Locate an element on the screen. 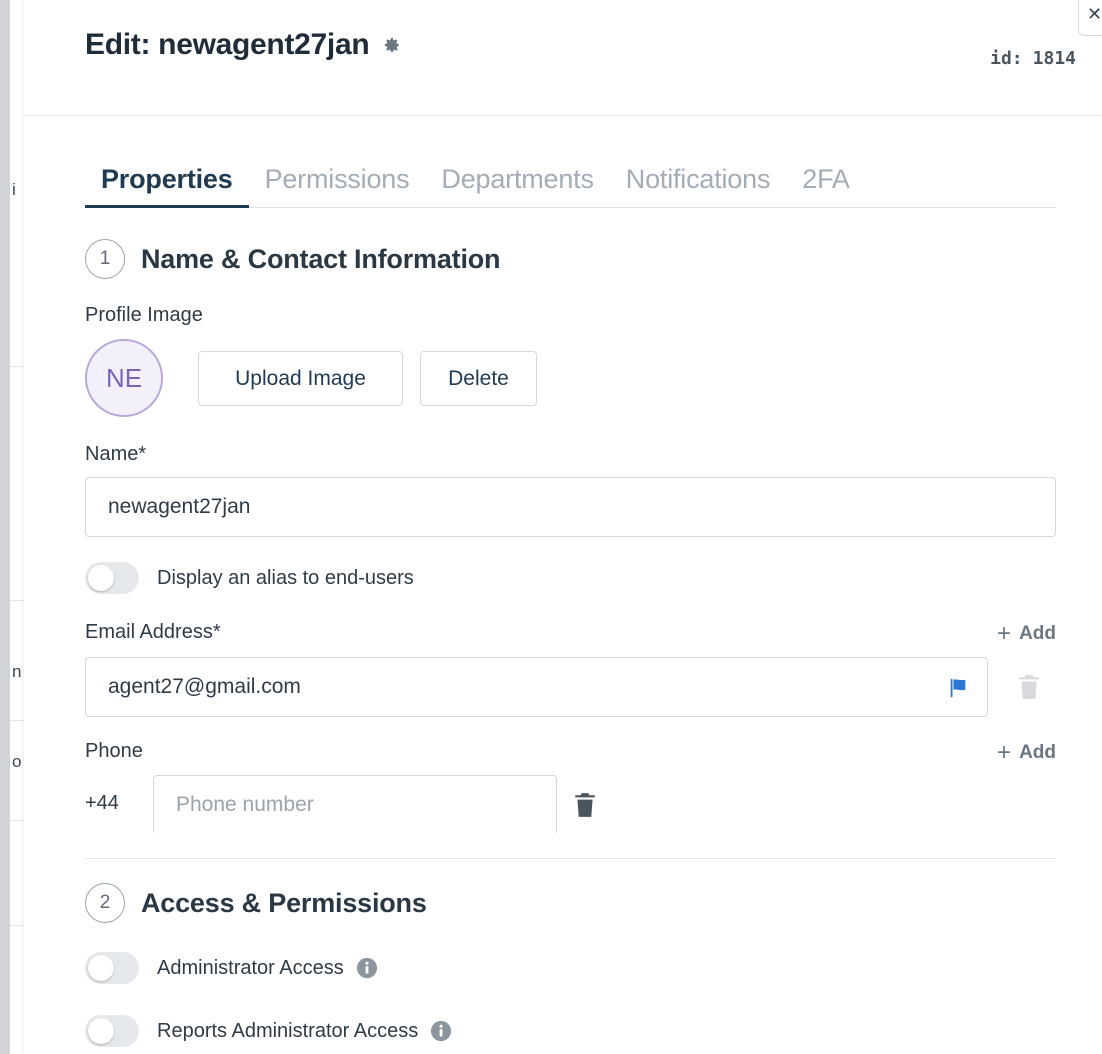  tab-2fa: 2FA is located at coordinates (825, 183).